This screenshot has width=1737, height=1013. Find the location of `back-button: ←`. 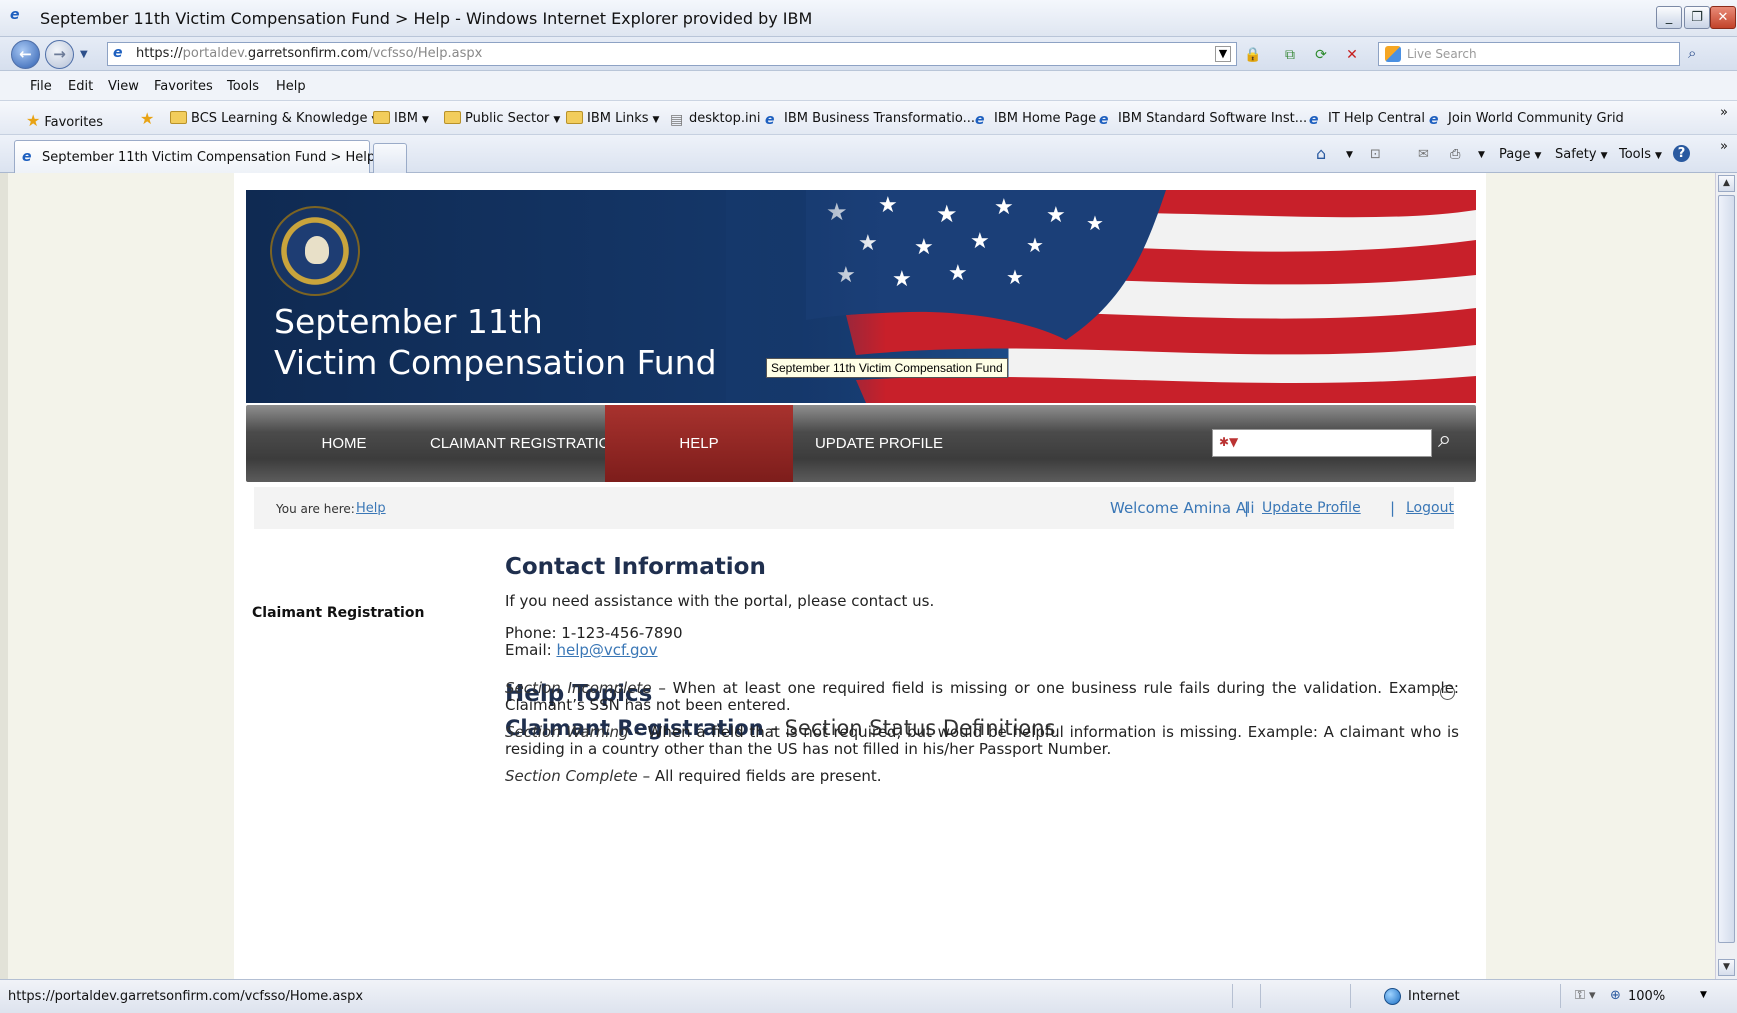

back-button: ← is located at coordinates (25, 54).